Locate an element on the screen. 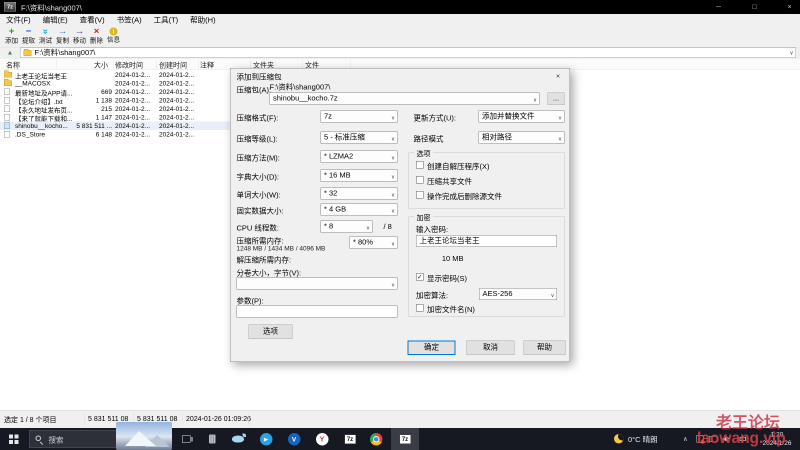 The image size is (800, 450). update-mode-combo: 添加并替换文件 ∨ is located at coordinates (521, 116).